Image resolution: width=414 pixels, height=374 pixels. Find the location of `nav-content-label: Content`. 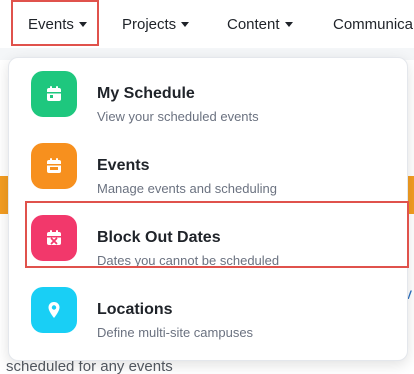

nav-content-label: Content is located at coordinates (253, 24).